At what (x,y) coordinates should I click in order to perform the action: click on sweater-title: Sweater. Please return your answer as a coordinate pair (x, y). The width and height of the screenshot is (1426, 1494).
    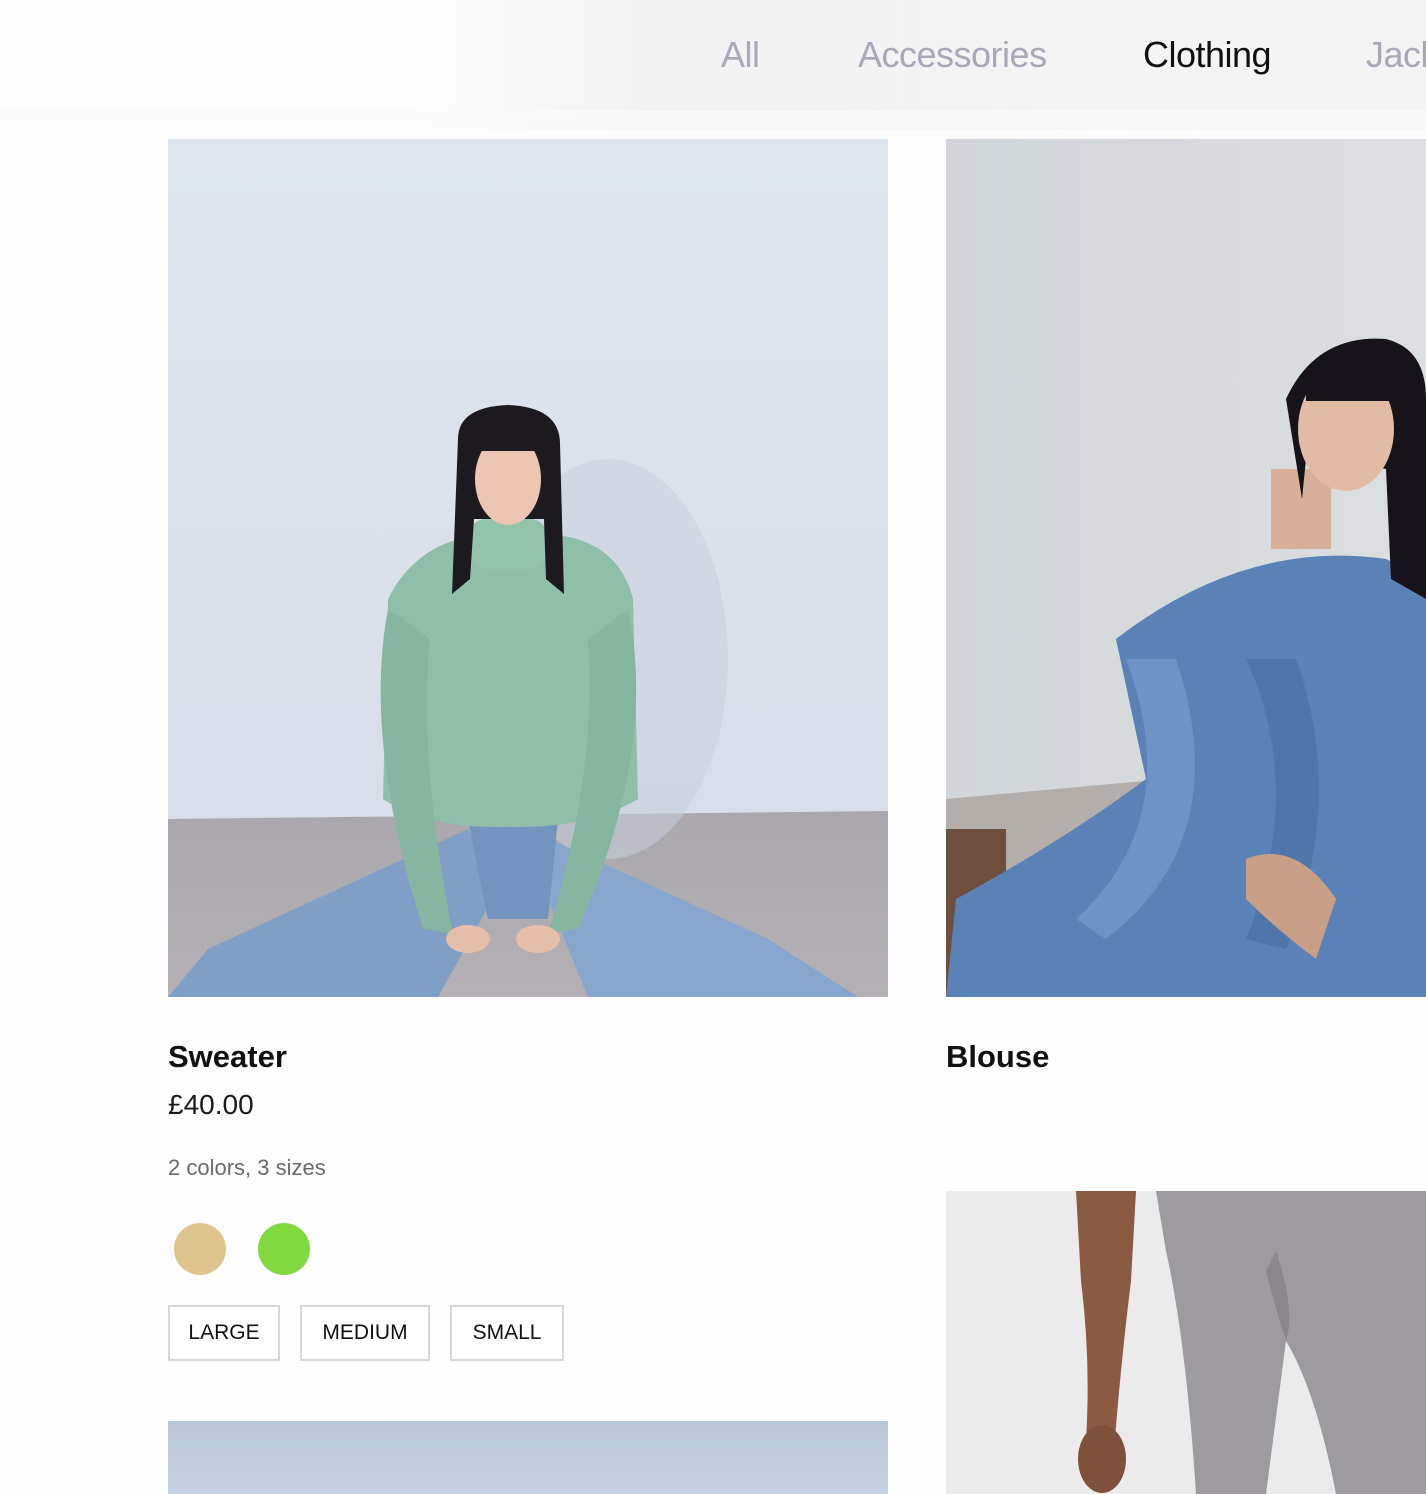
    Looking at the image, I should click on (227, 1057).